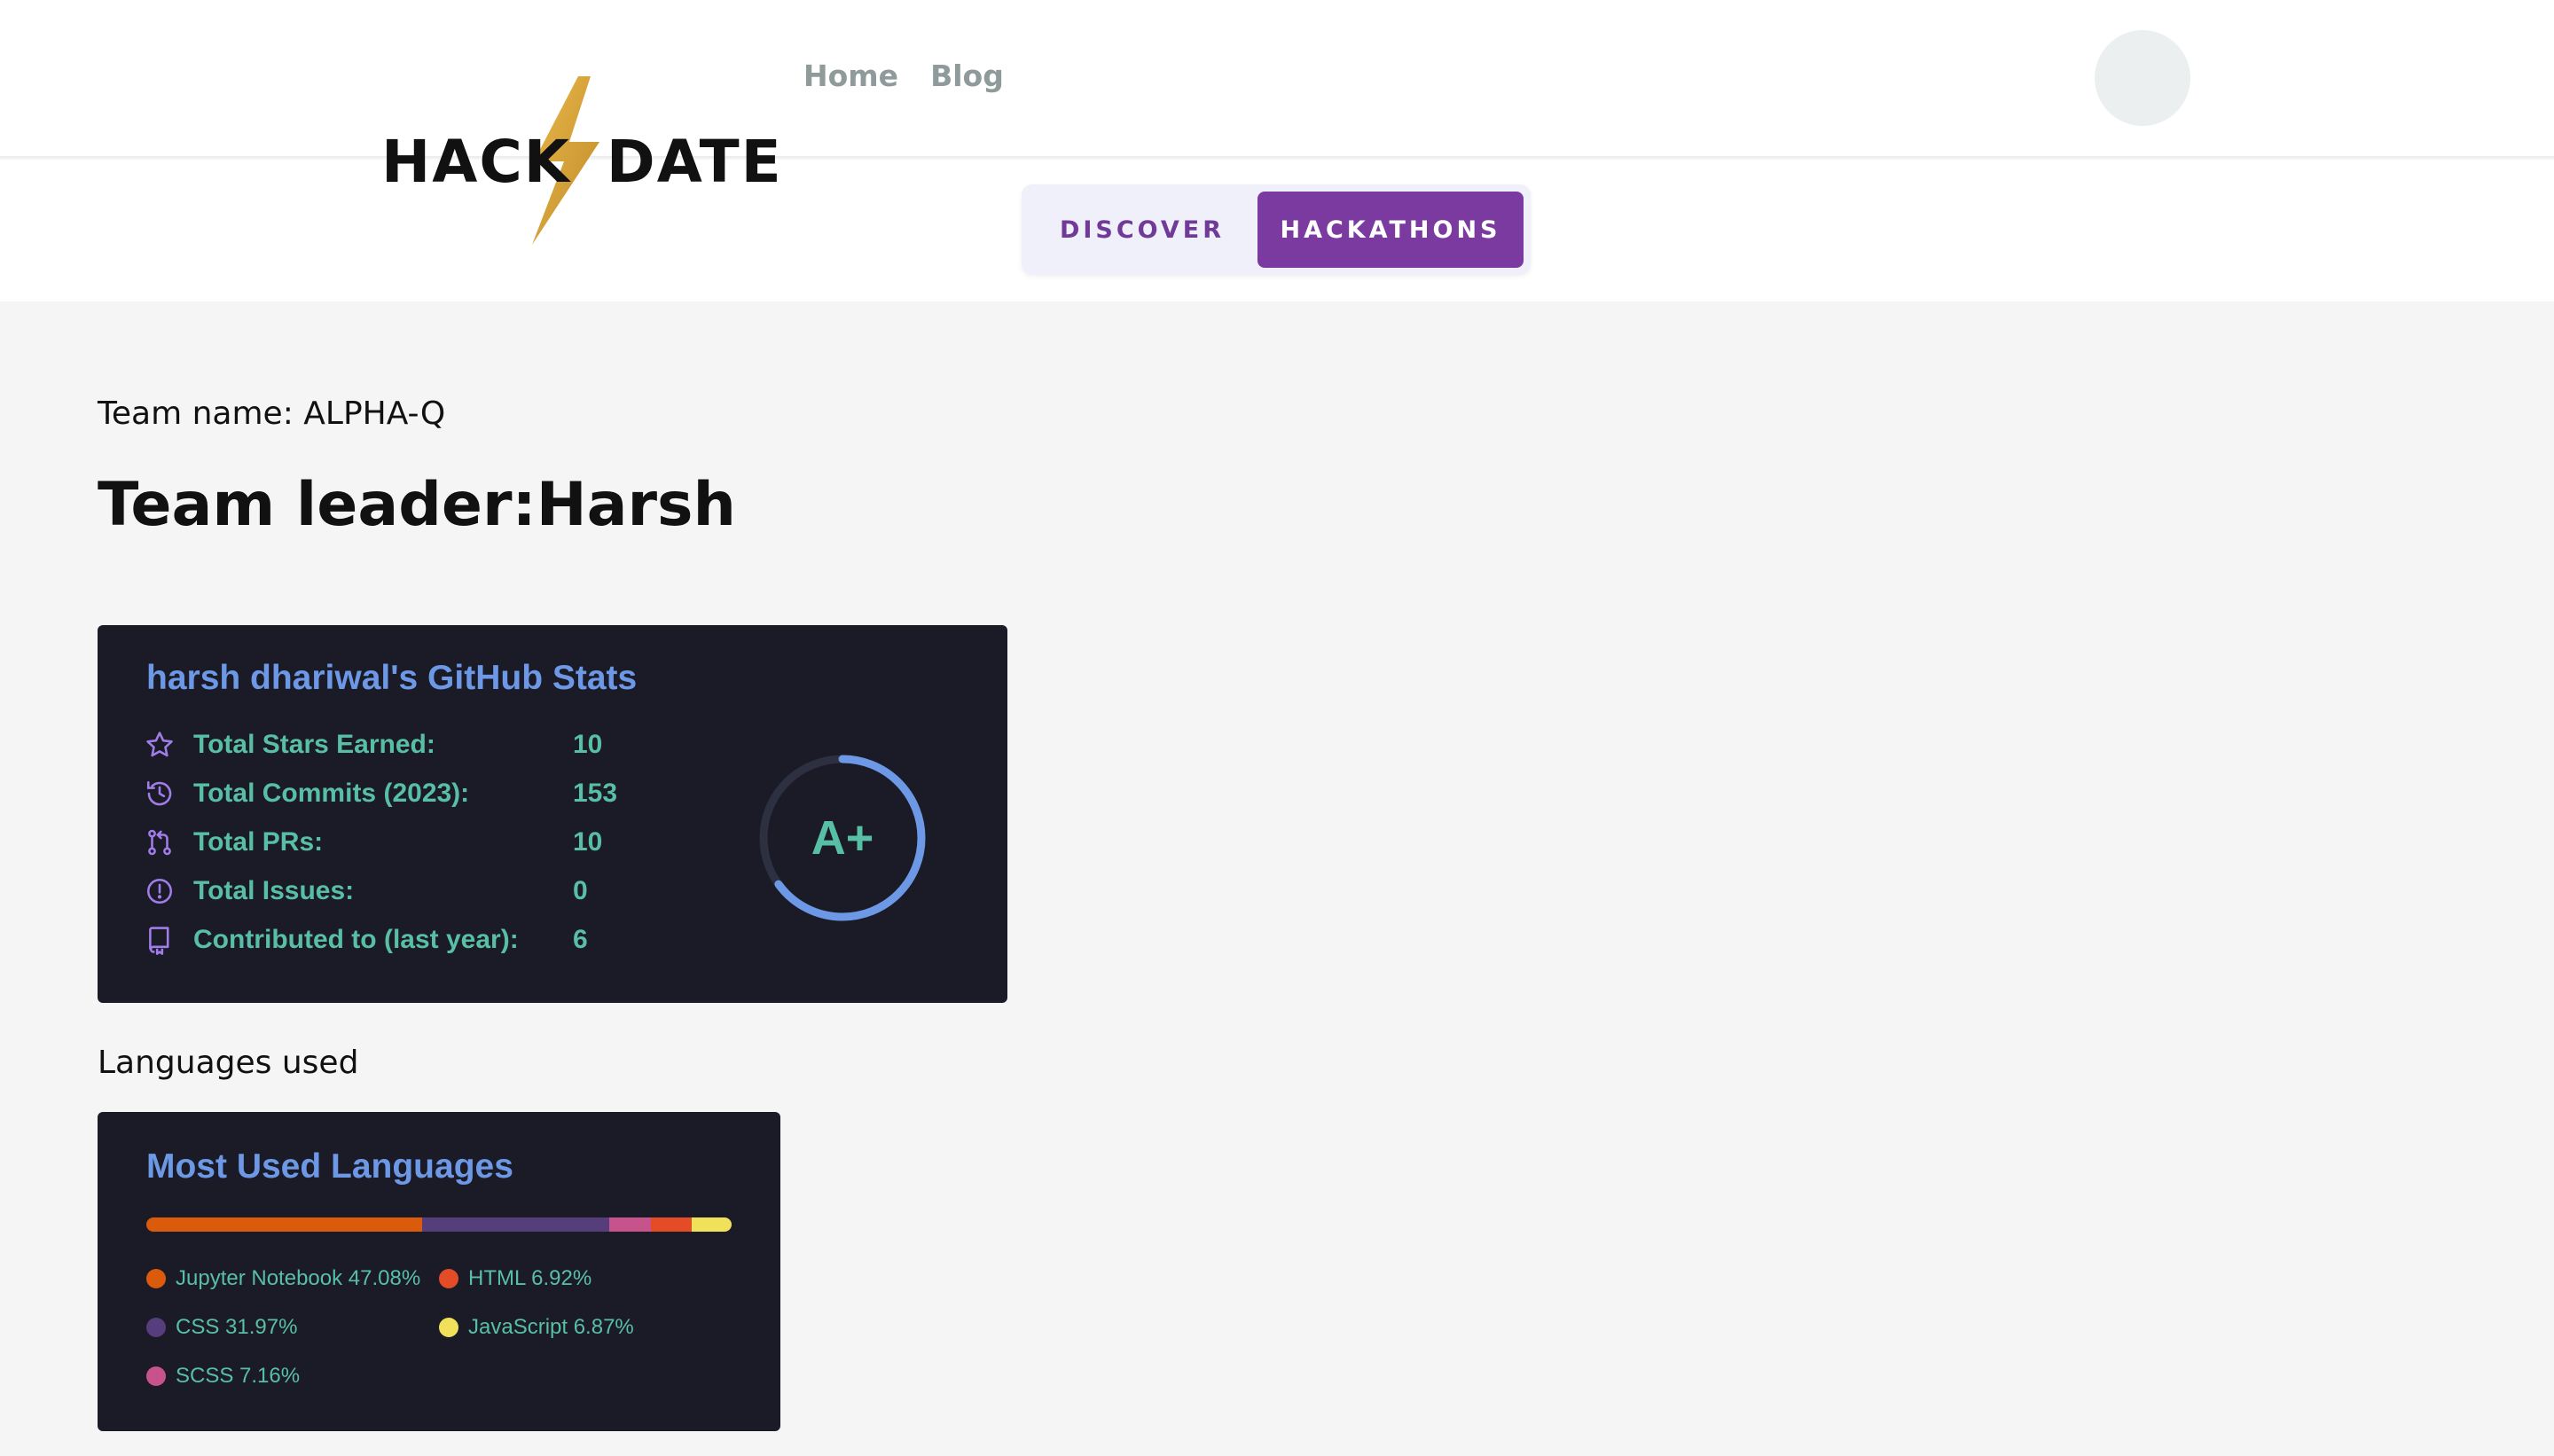  Describe the element at coordinates (238, 1376) in the screenshot. I see `language-legend-label: SCSS 7.16%` at that location.